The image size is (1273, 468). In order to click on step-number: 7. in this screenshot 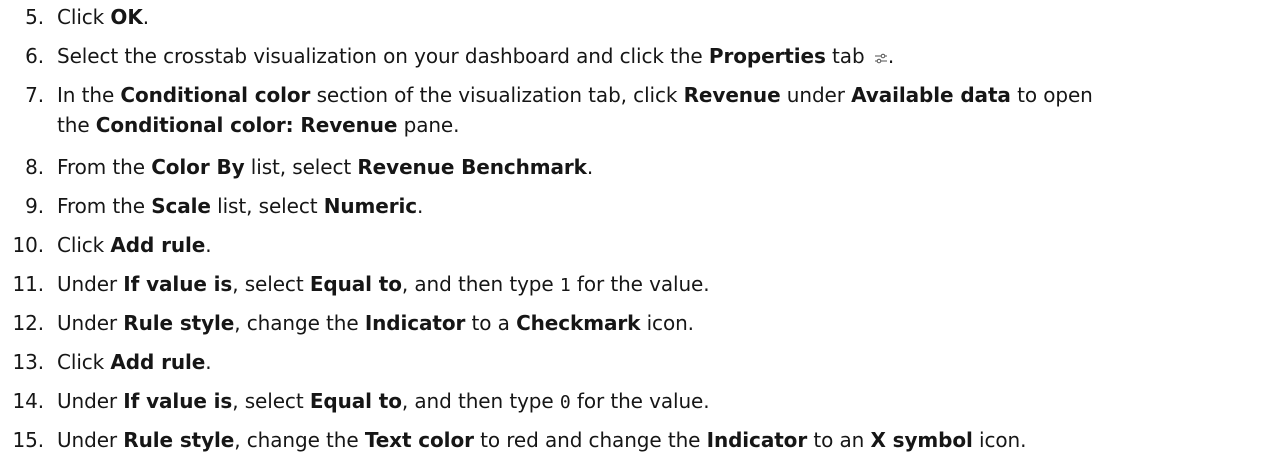, I will do `click(34, 95)`.